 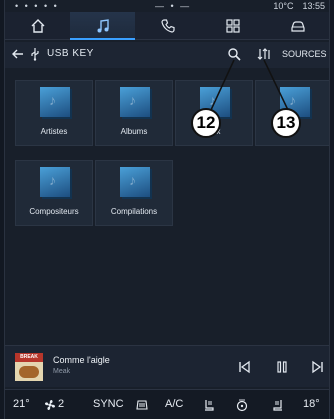 What do you see at coordinates (209, 405) in the screenshot?
I see `seat-heating-icon` at bounding box center [209, 405].